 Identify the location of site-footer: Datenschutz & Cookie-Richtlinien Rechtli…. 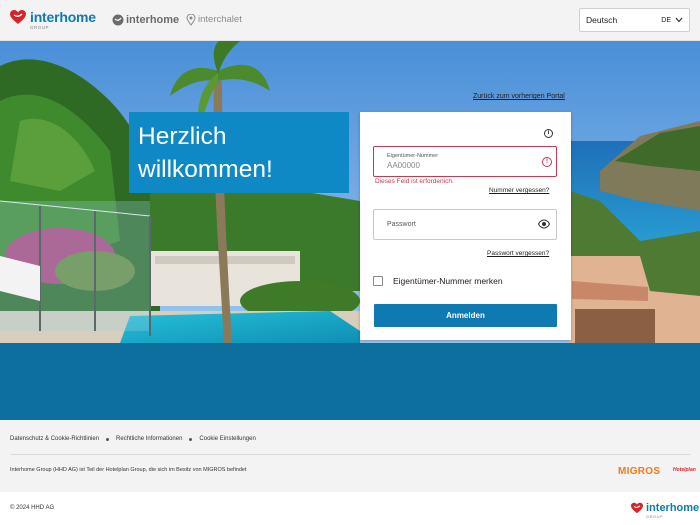
(350, 456).